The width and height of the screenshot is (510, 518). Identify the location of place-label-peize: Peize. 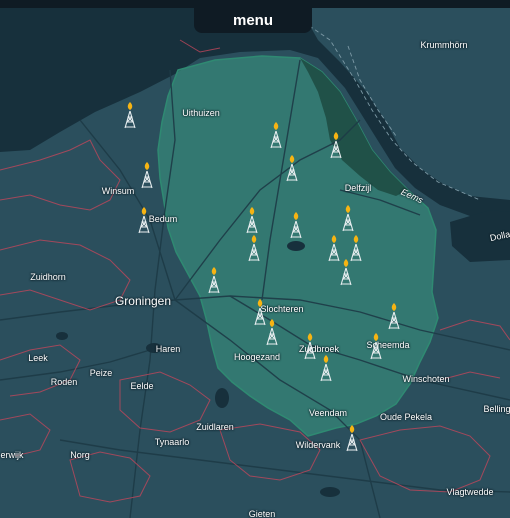
(101, 373).